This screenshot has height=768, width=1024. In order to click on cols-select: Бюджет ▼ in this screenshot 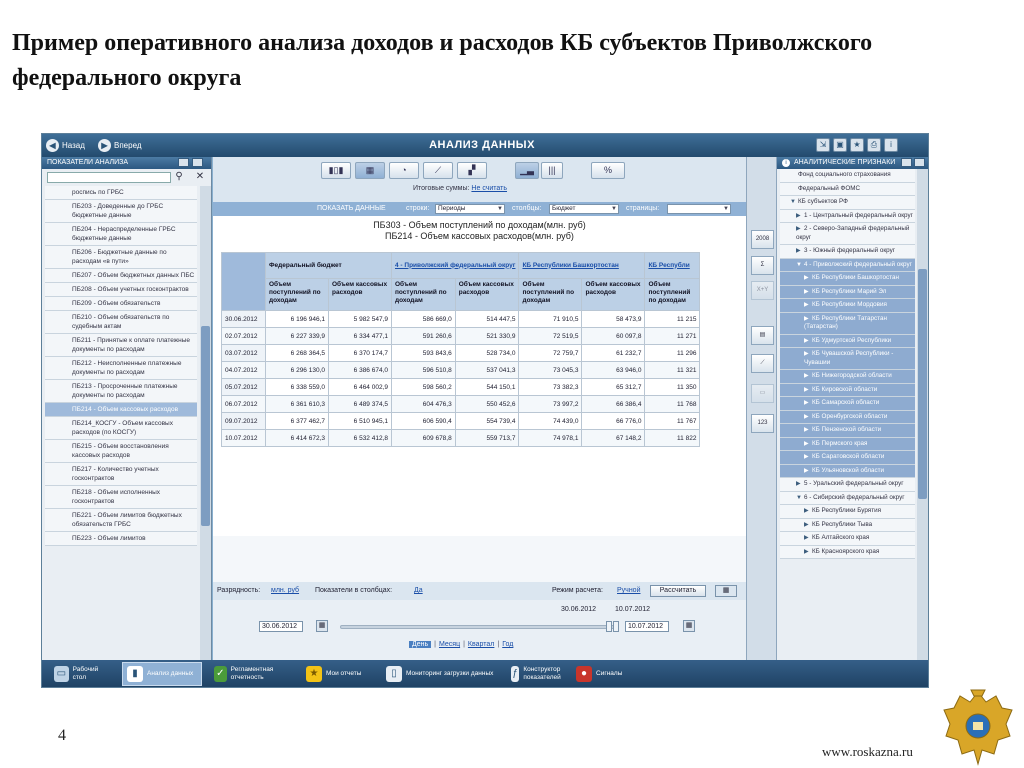, I will do `click(584, 209)`.